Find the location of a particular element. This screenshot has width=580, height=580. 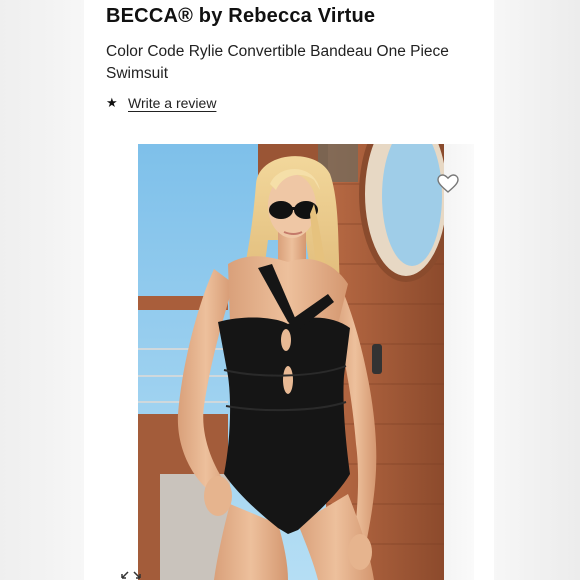

star-icon: ★ is located at coordinates (112, 102).